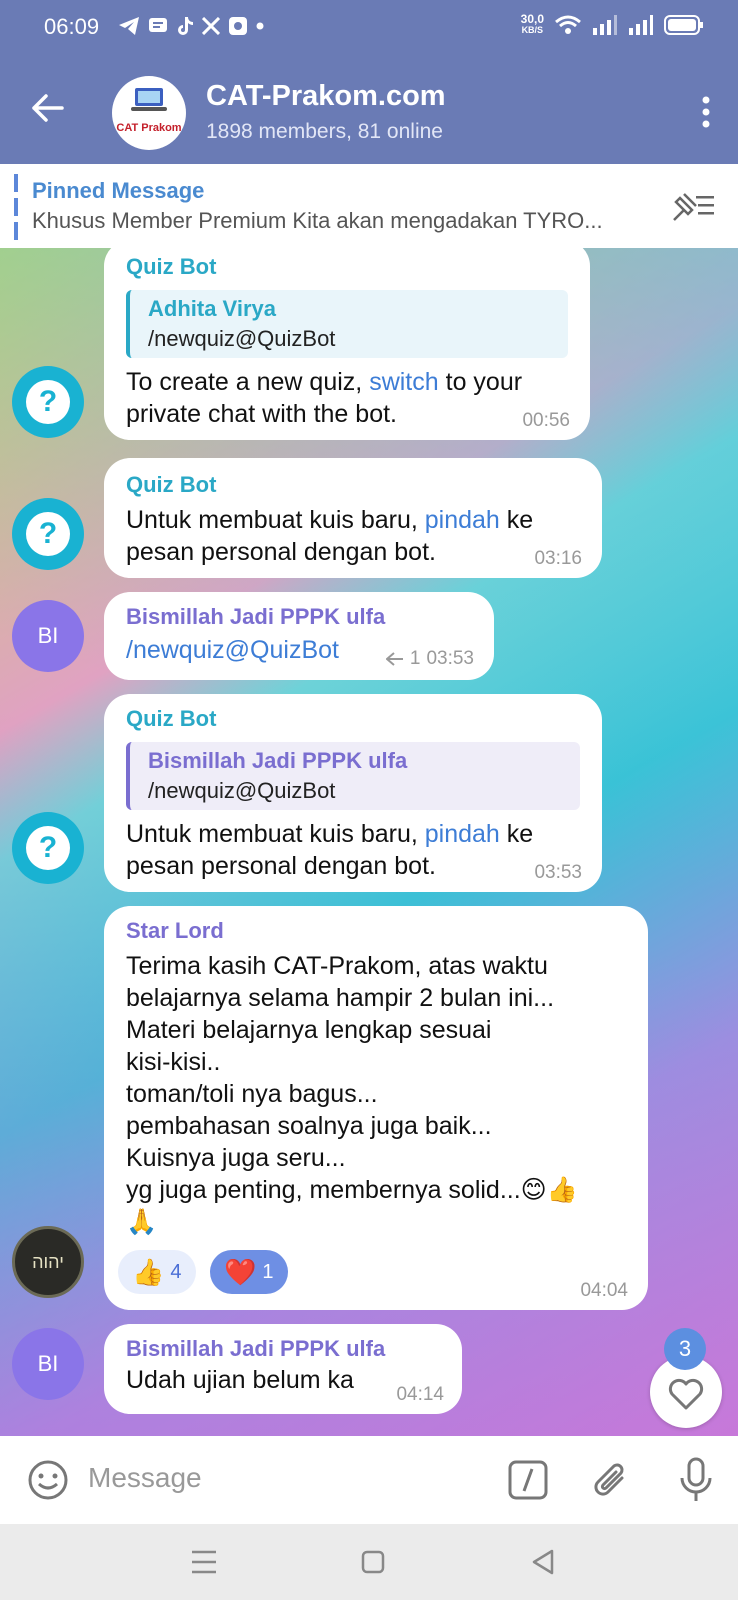 The image size is (738, 1600). Describe the element at coordinates (641, 25) in the screenshot. I see `signal-2-icon` at that location.